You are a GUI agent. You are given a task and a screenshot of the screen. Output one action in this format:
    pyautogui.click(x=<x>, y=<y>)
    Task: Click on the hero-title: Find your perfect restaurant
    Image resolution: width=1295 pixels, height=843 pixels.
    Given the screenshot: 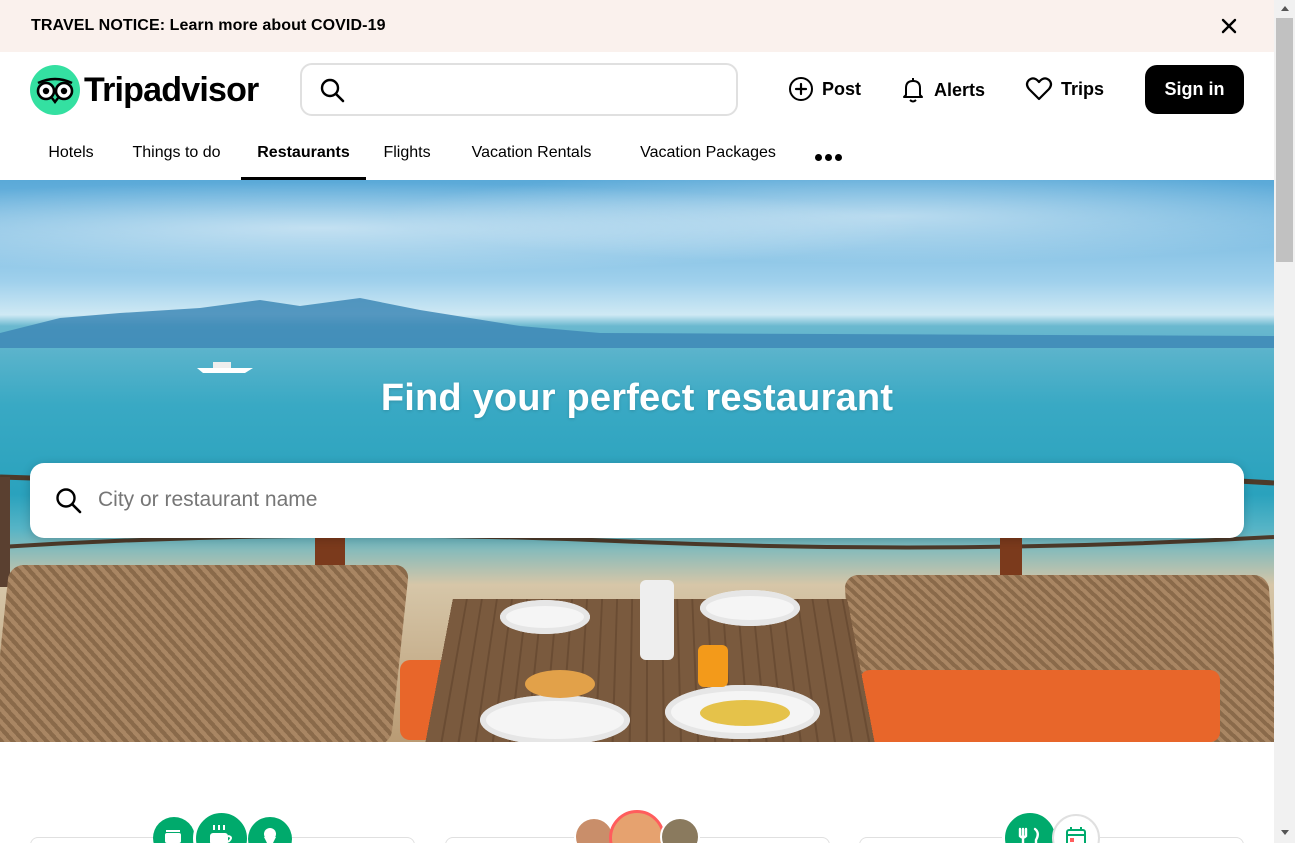 What is the action you would take?
    pyautogui.click(x=637, y=398)
    